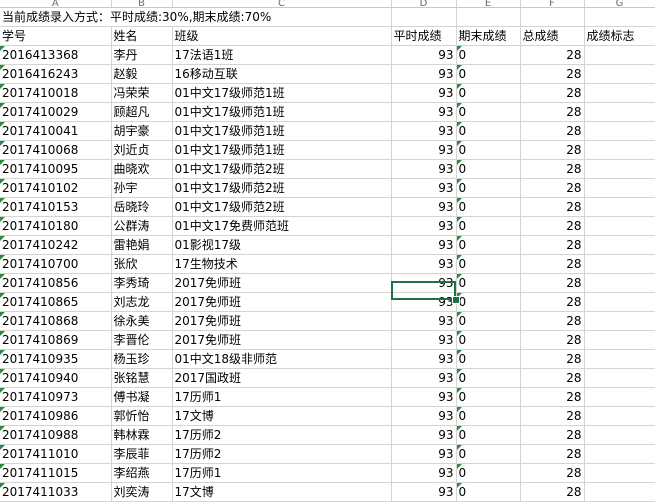 The image size is (655, 502). Describe the element at coordinates (619, 4) in the screenshot. I see `column-header-g: G` at that location.